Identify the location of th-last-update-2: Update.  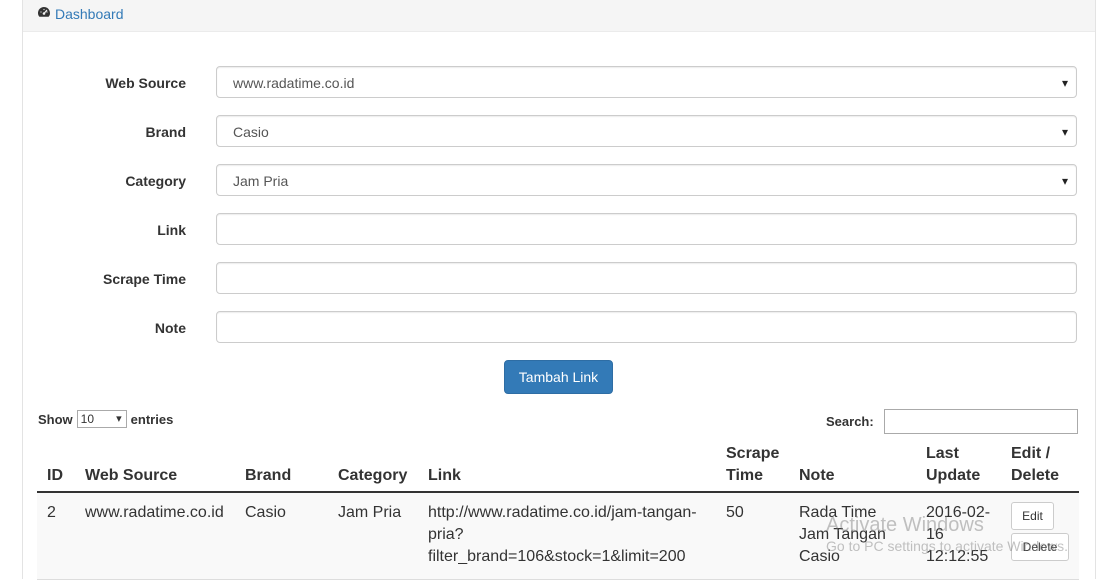
(953, 476).